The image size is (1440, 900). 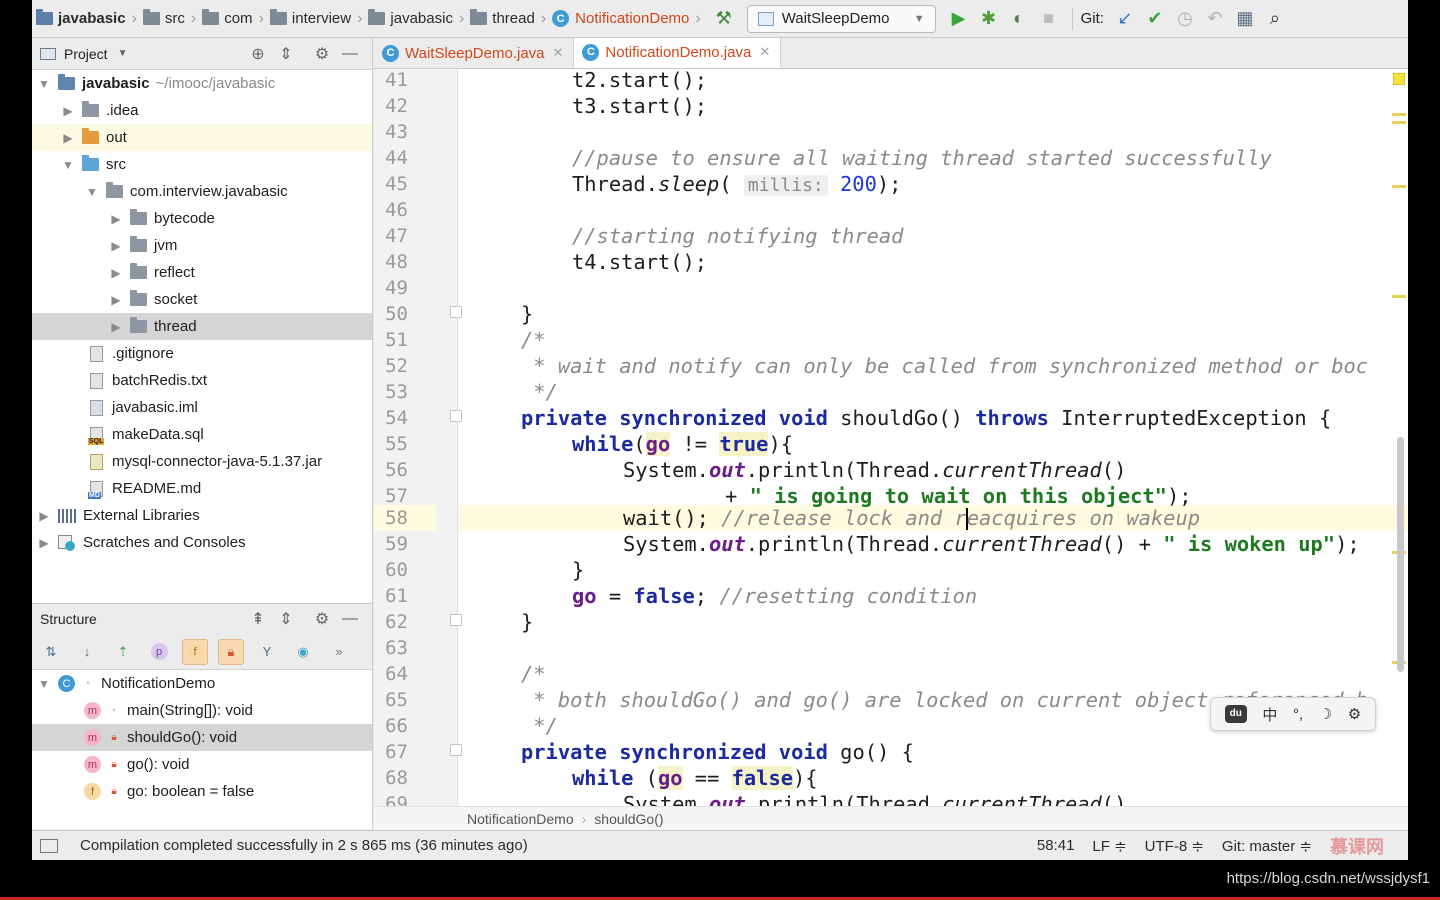 I want to click on caret-position: 58:41, so click(x=1056, y=845).